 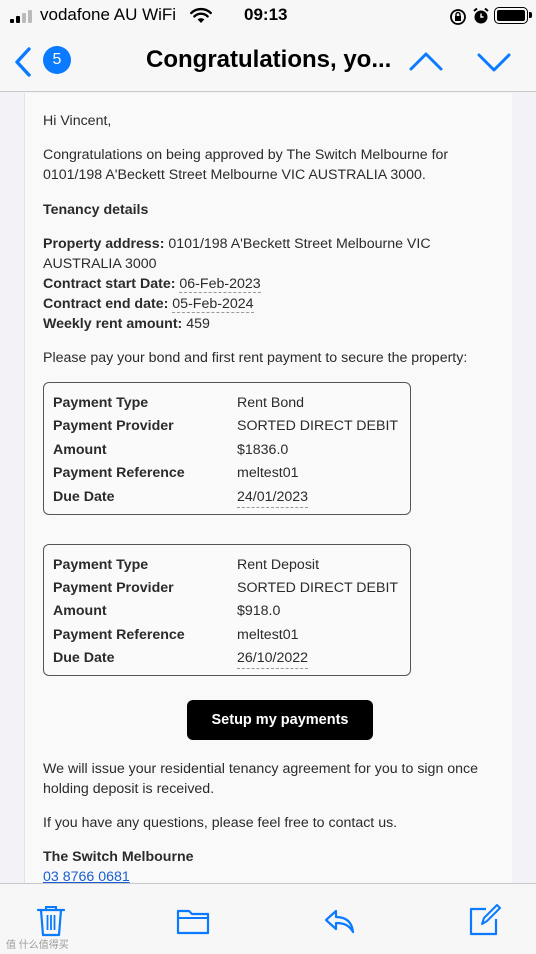 I want to click on payment-type-value: Rent Deposit, so click(x=278, y=565).